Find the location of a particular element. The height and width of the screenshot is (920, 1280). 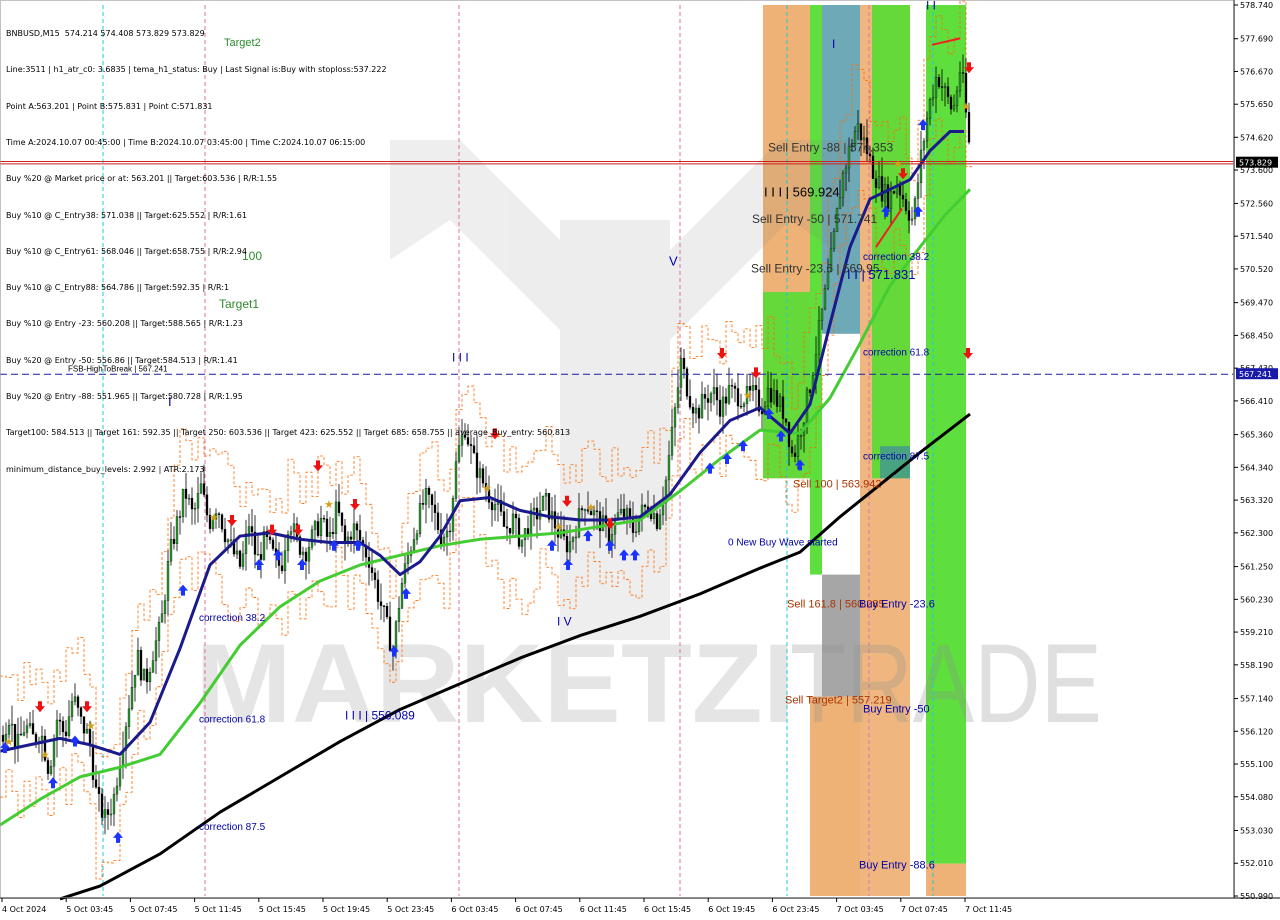

fibo-zone is located at coordinates (891, 242).